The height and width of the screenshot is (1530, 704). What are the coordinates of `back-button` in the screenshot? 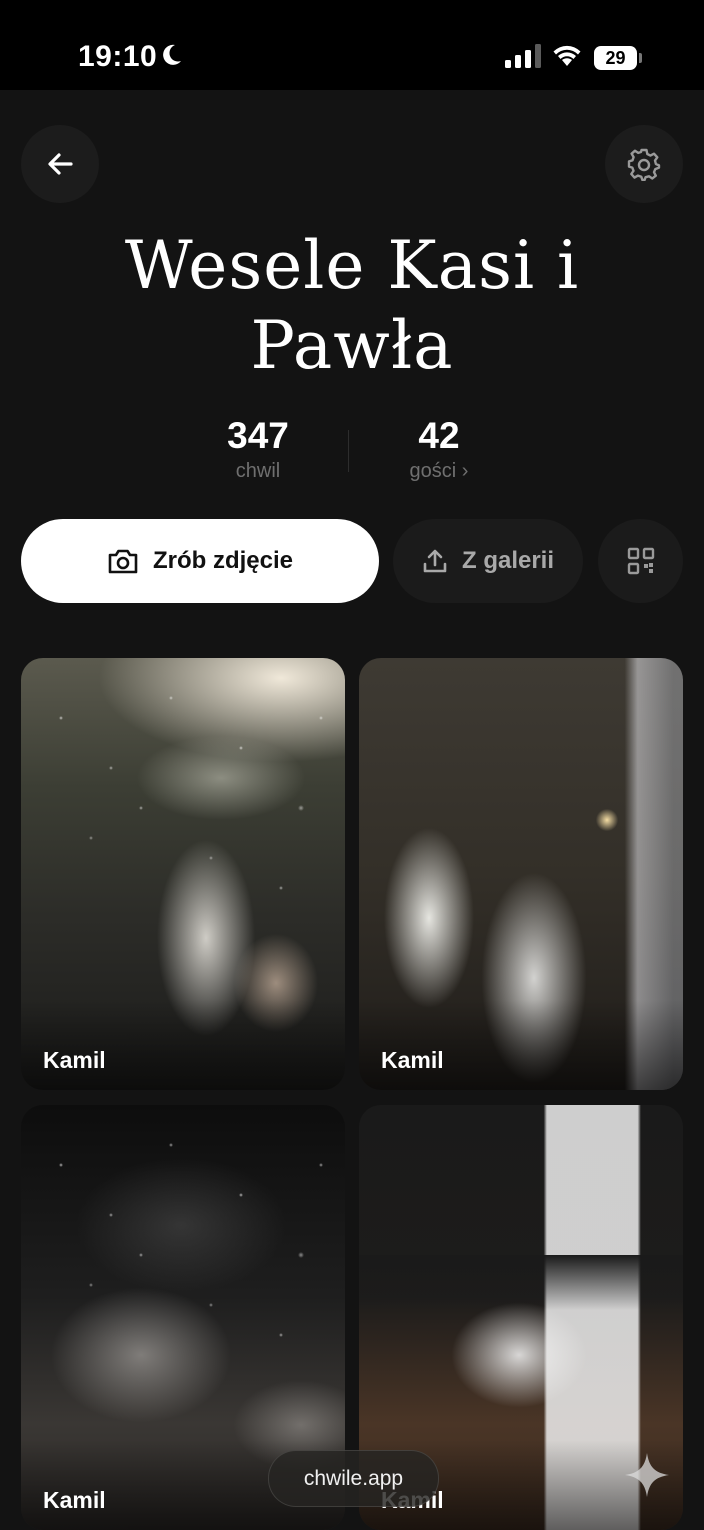 It's located at (60, 164).